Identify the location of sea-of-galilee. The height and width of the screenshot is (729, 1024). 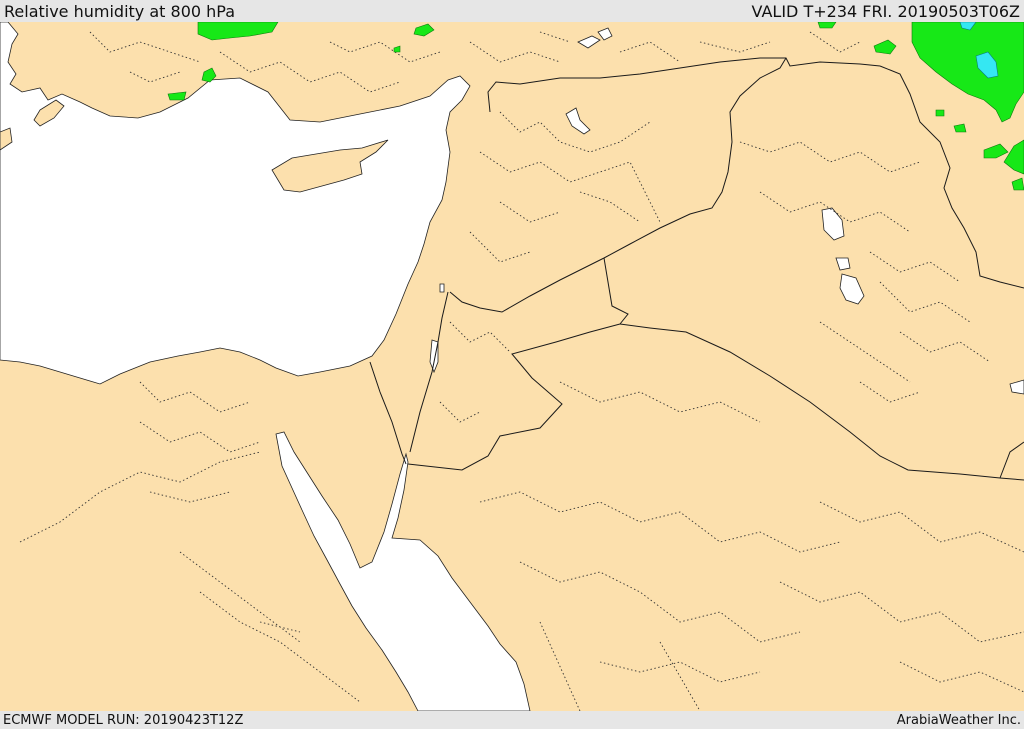
(442, 288).